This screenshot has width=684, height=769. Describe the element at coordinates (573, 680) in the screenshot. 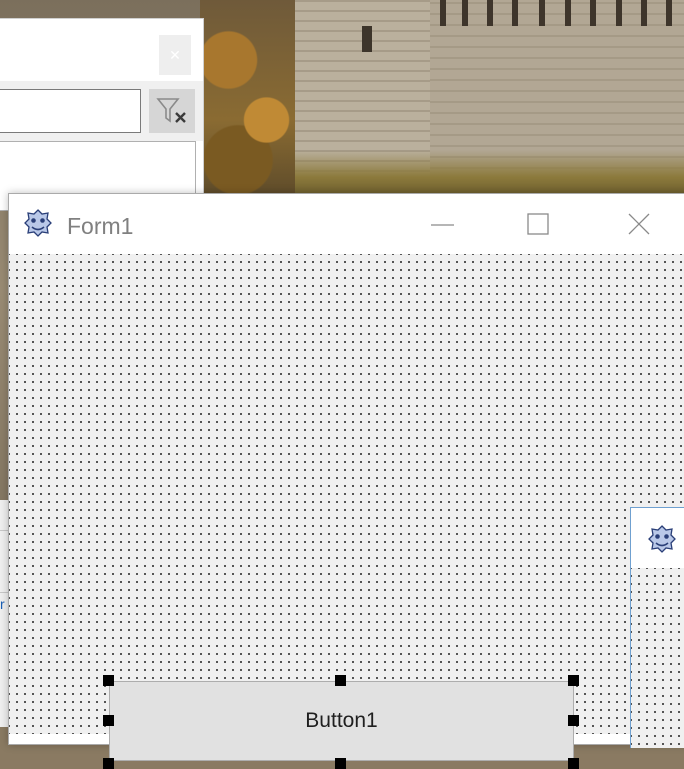

I see `resize-handle-top-right` at that location.